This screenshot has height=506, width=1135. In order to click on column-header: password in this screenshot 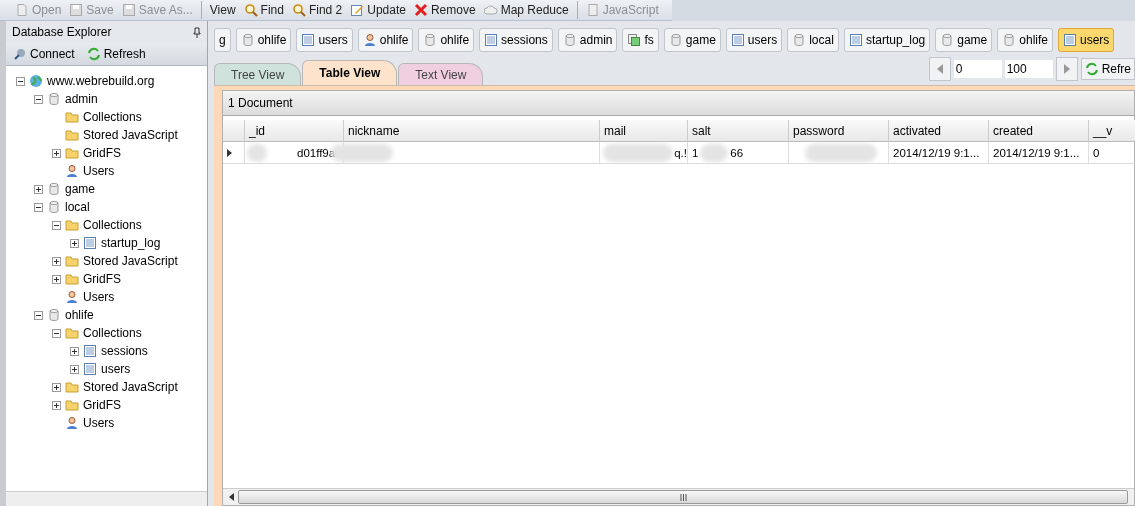, I will do `click(839, 131)`.